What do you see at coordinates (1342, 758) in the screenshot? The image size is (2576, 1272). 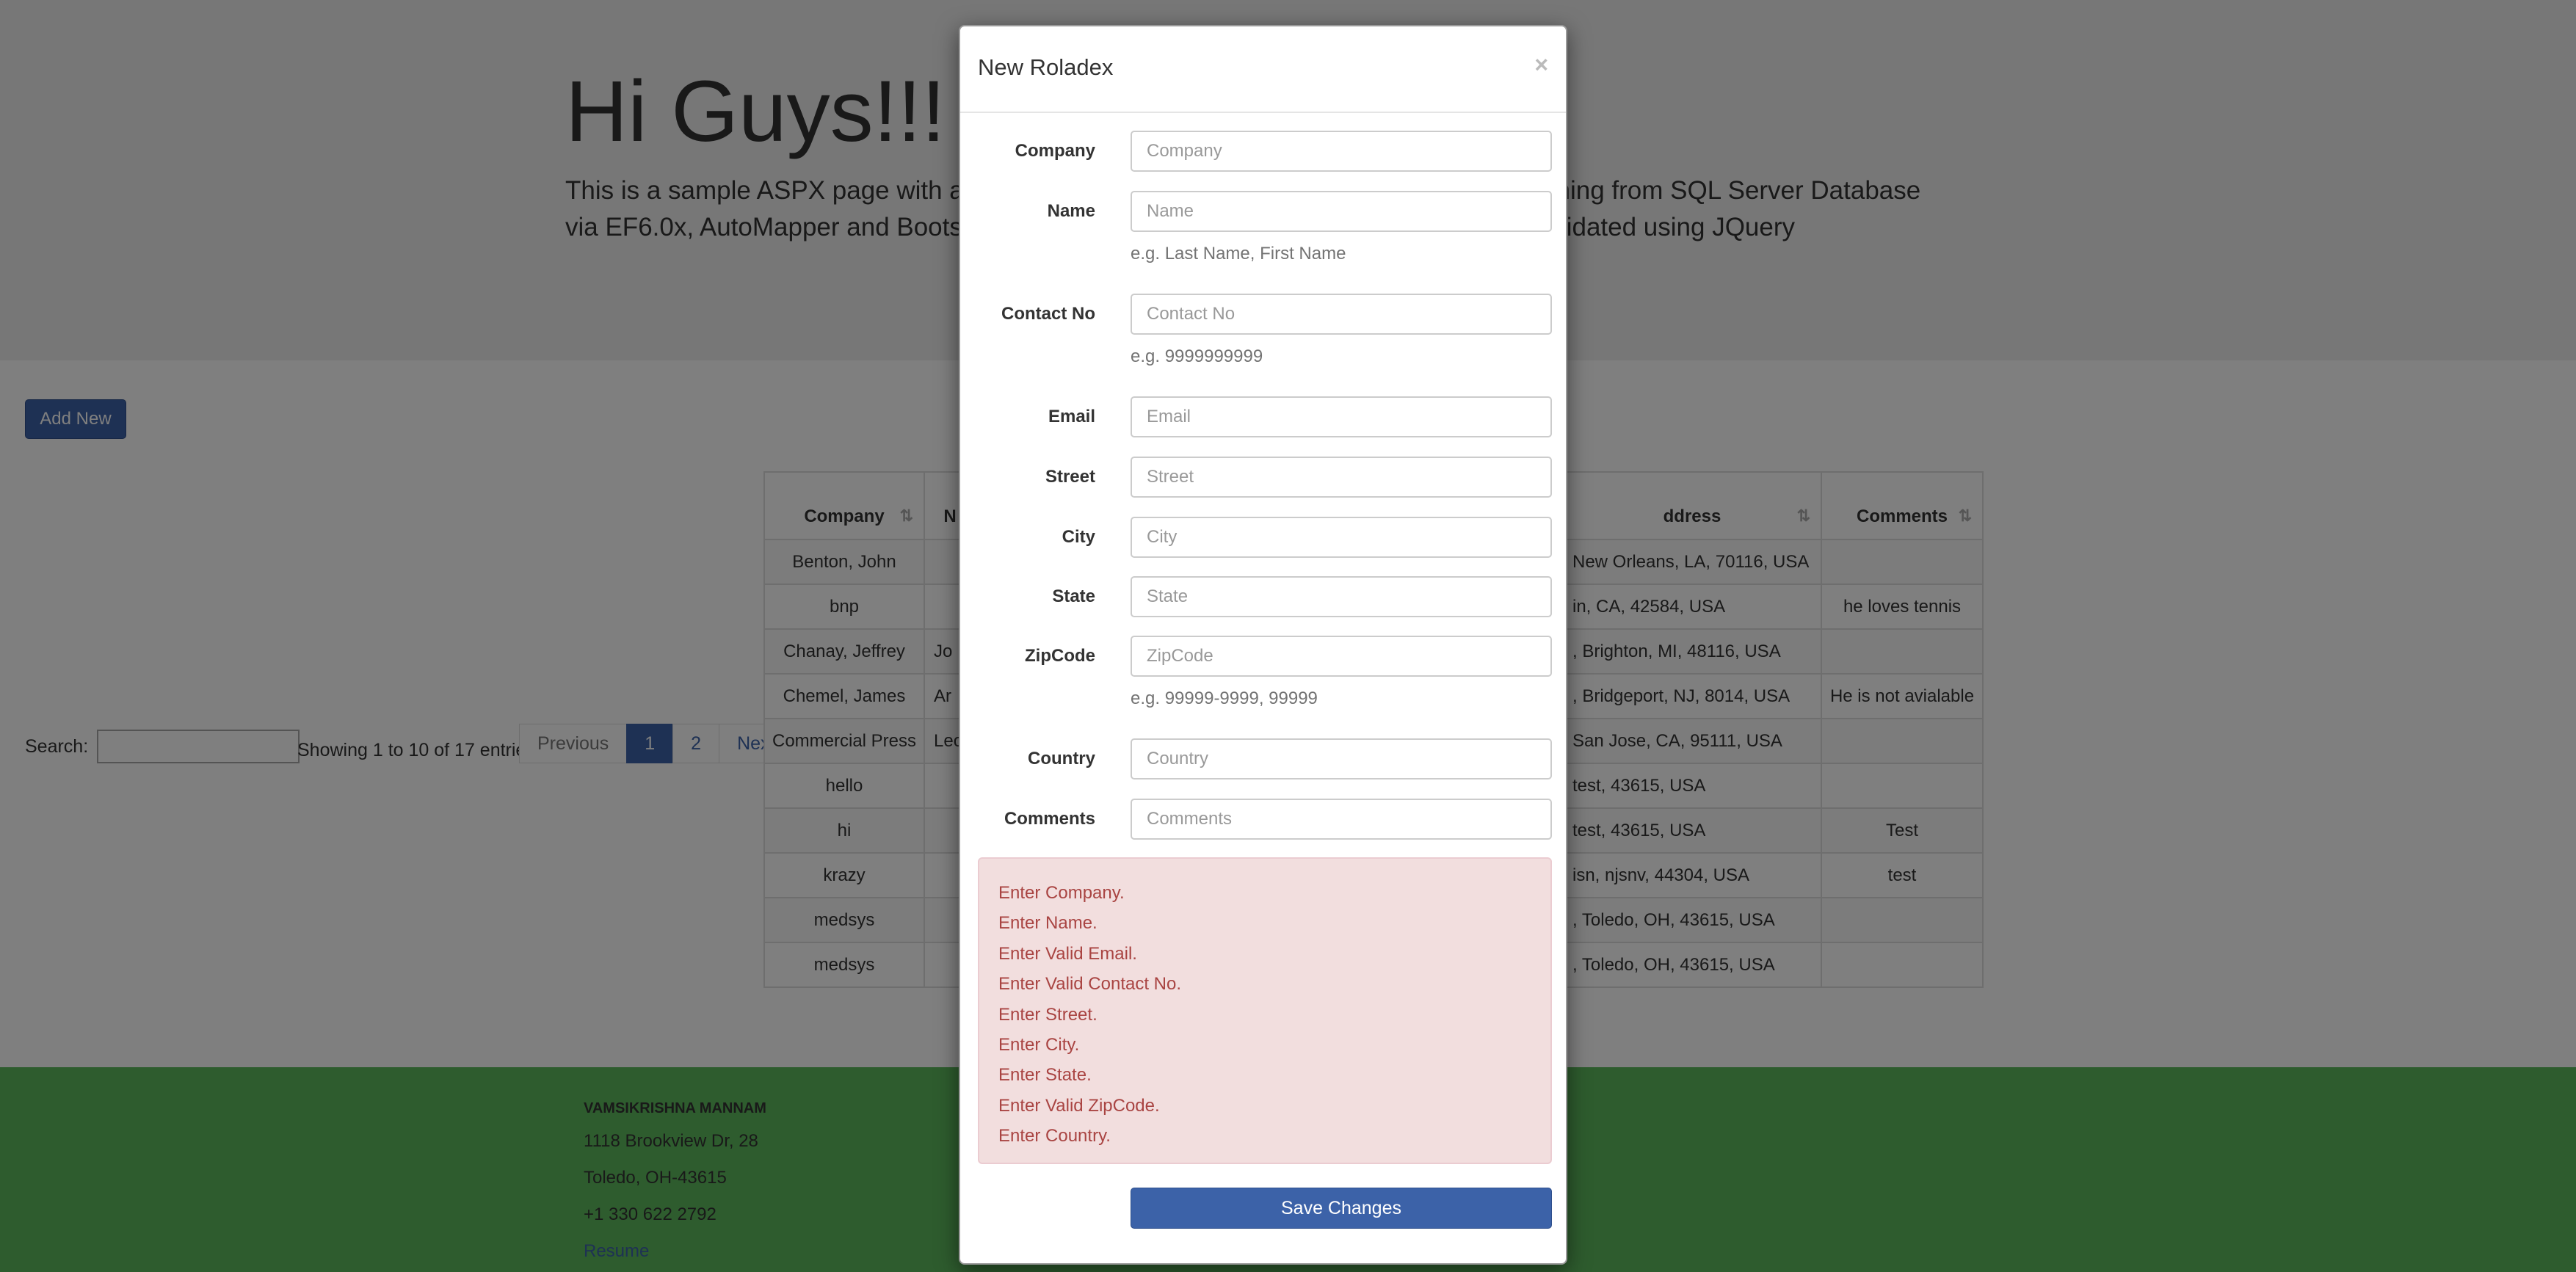 I see `country-input` at bounding box center [1342, 758].